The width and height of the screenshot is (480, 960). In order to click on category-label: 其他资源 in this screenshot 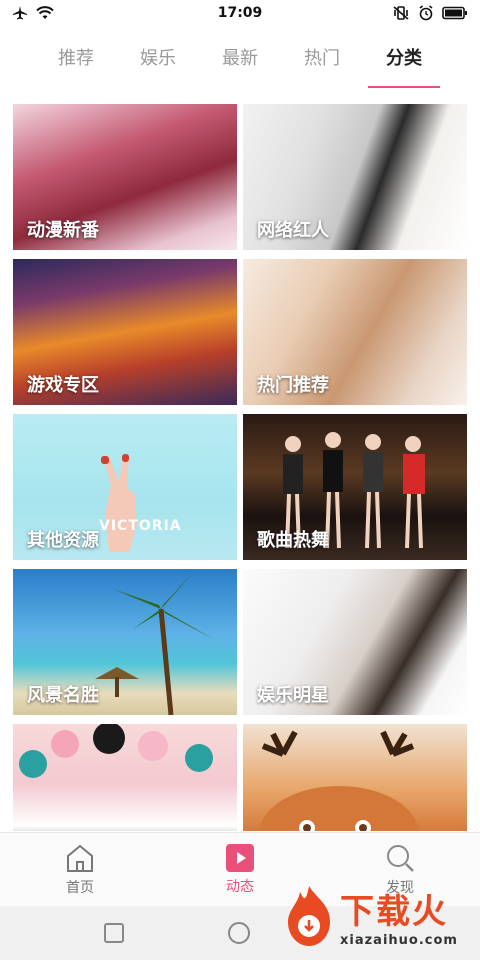, I will do `click(63, 540)`.